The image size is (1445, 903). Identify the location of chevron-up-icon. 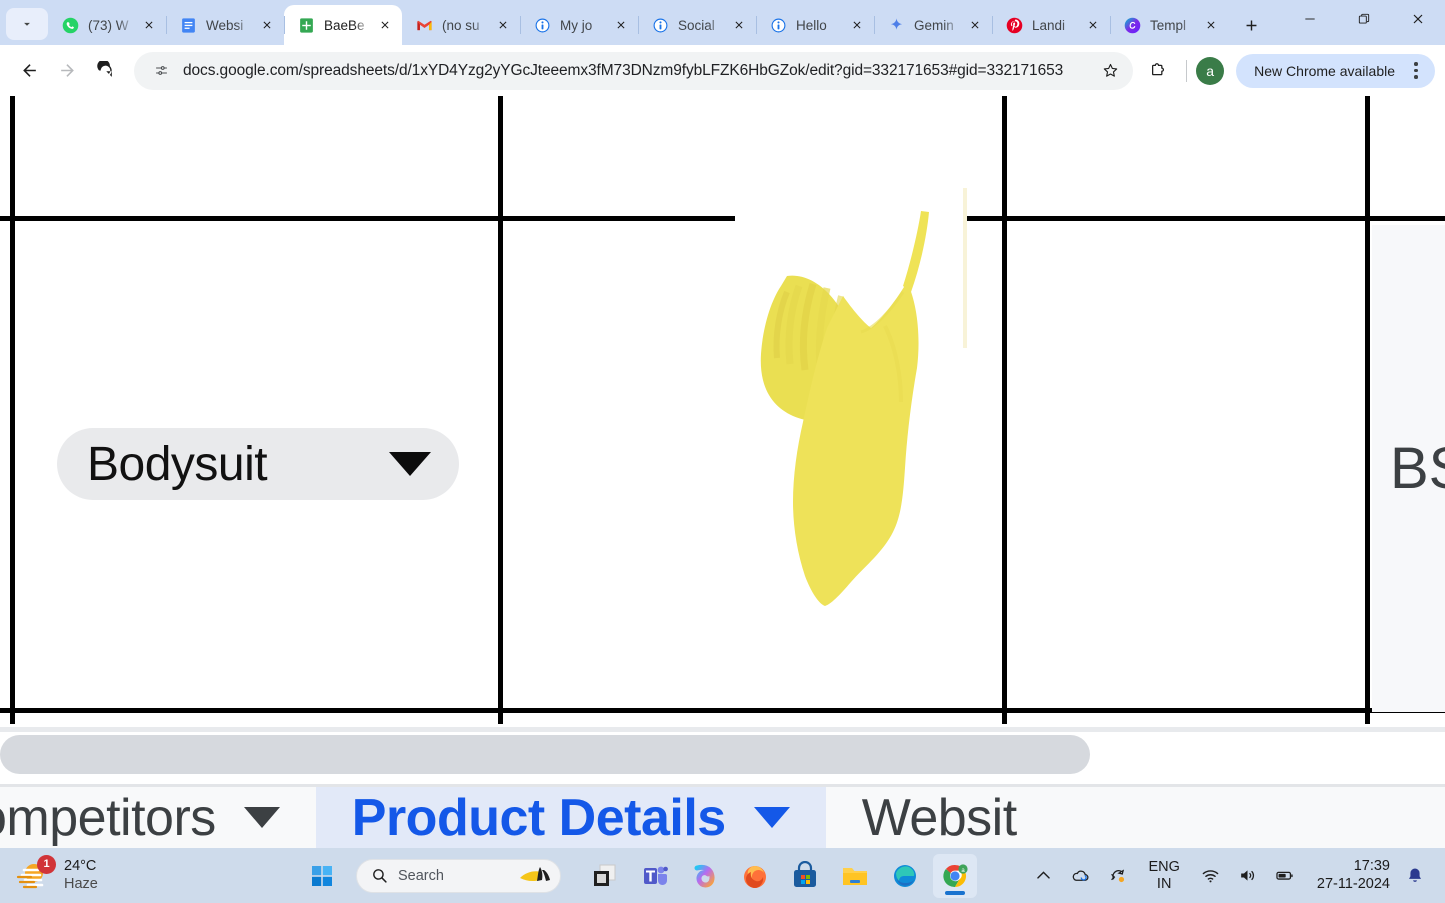
(1044, 875).